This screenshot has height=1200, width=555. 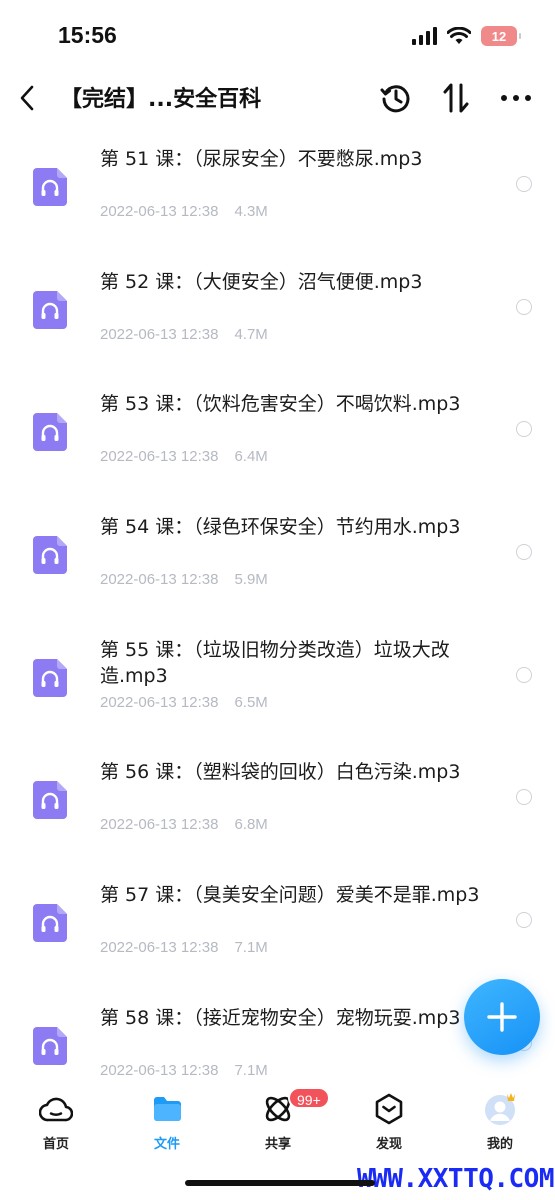 I want to click on wifi-icon, so click(x=459, y=35).